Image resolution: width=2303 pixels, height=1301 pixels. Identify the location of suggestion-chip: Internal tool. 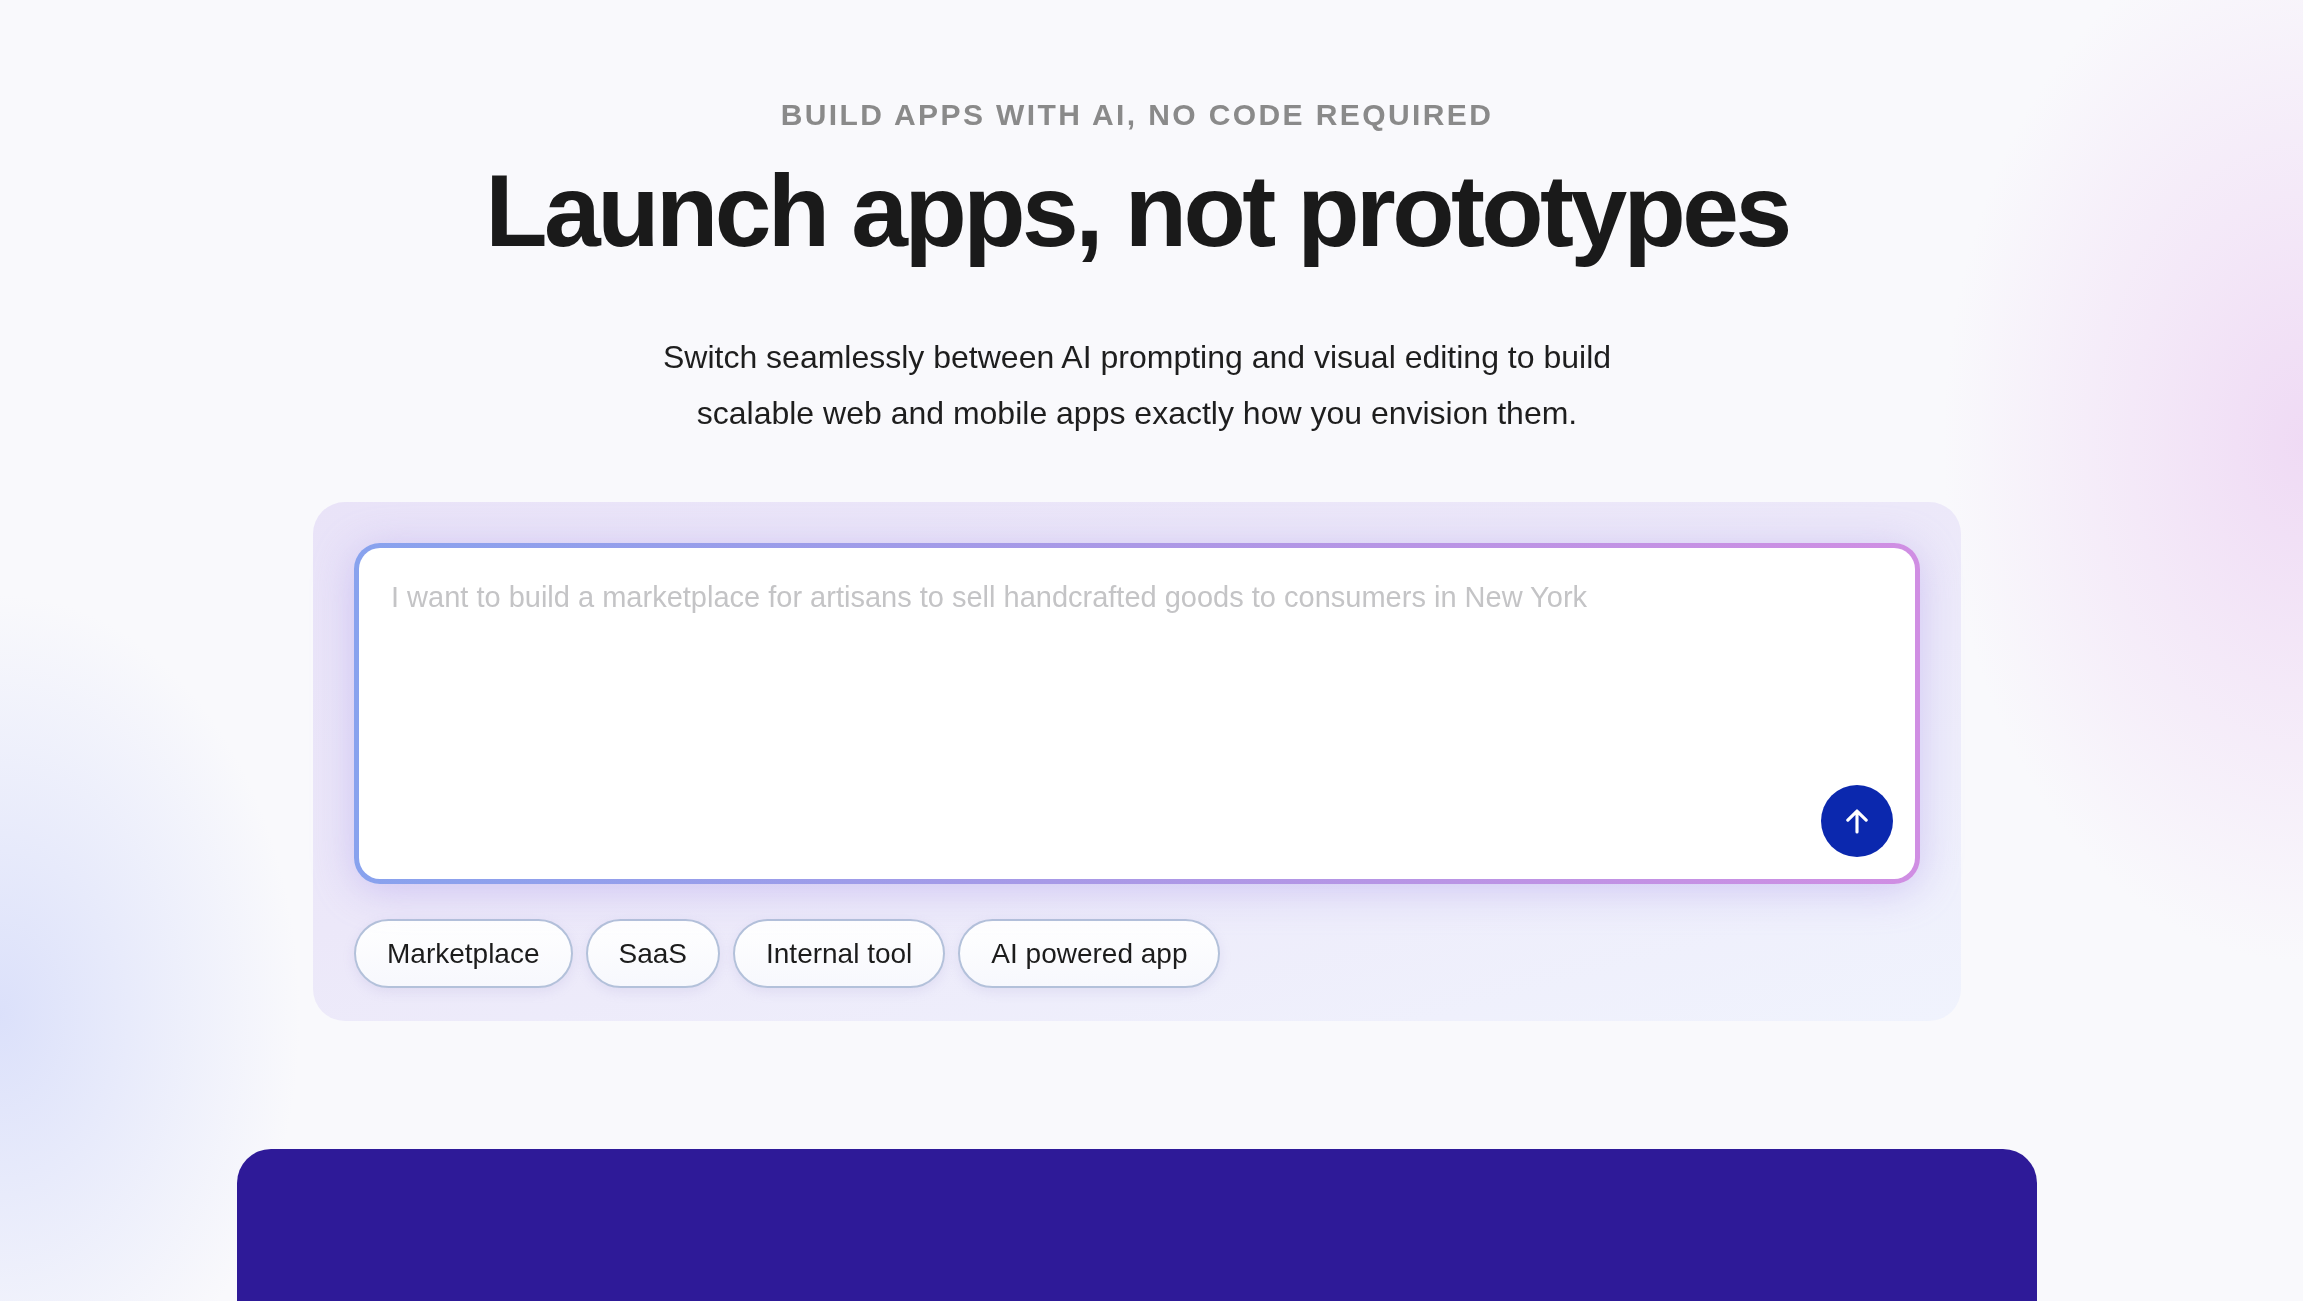
(839, 953).